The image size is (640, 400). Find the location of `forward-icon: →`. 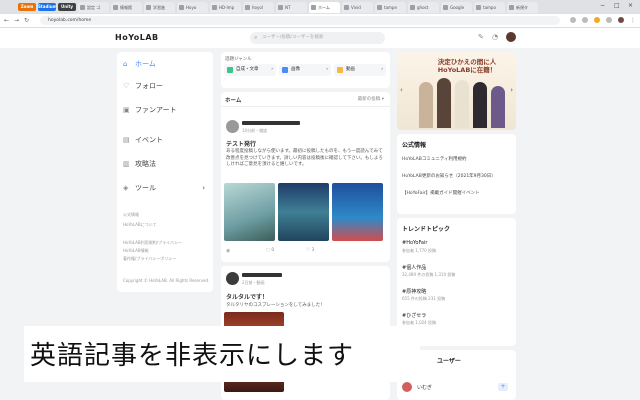

forward-icon: → is located at coordinates (16, 20).